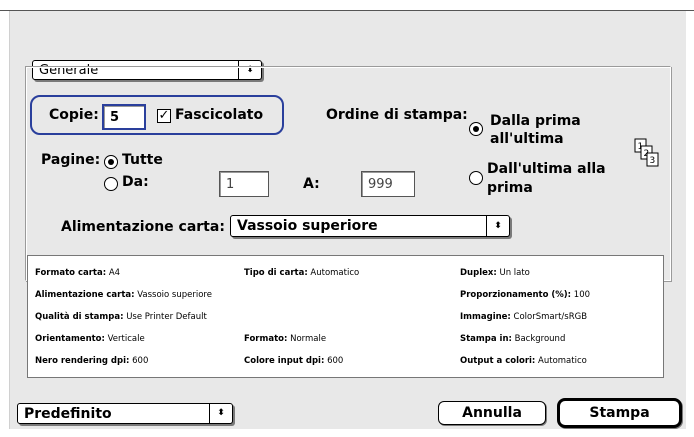 The image size is (694, 437). What do you see at coordinates (244, 184) in the screenshot?
I see `pages-from-field: 1` at bounding box center [244, 184].